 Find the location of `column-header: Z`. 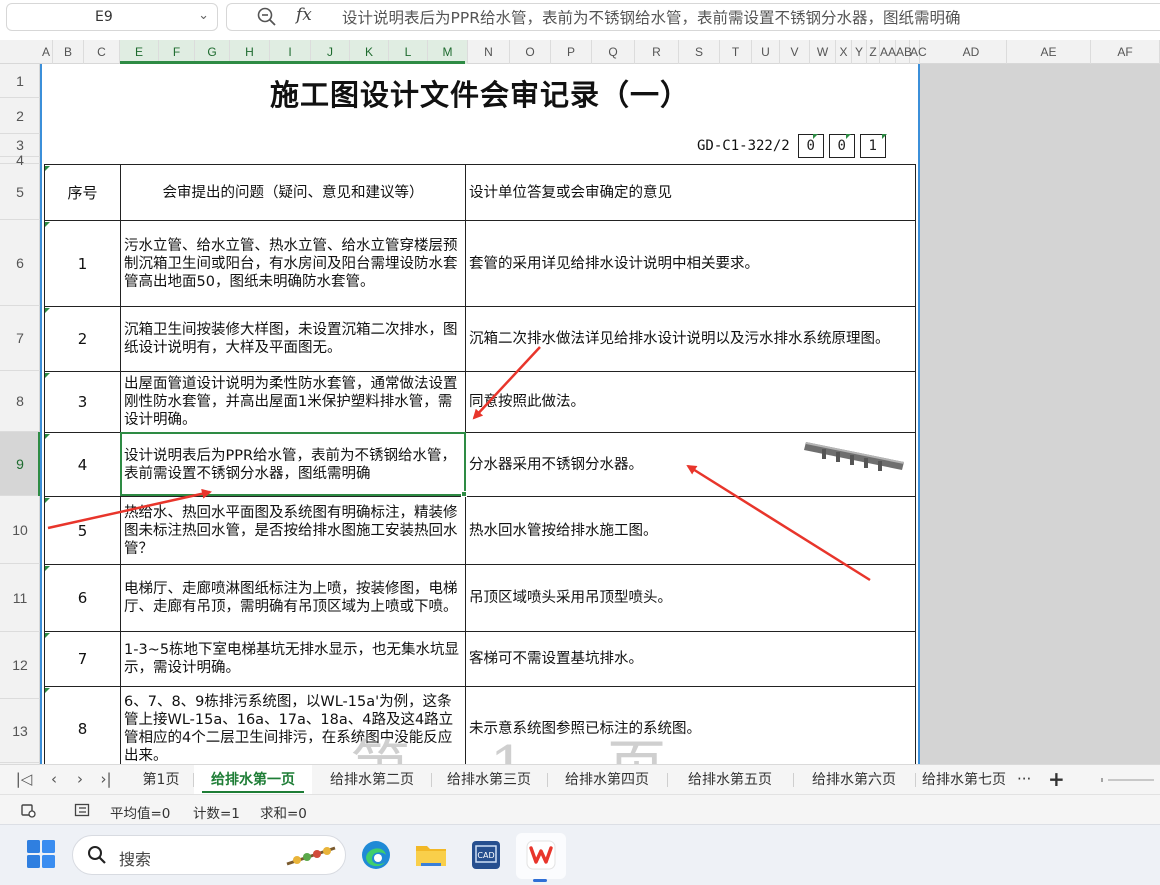

column-header: Z is located at coordinates (873, 52).